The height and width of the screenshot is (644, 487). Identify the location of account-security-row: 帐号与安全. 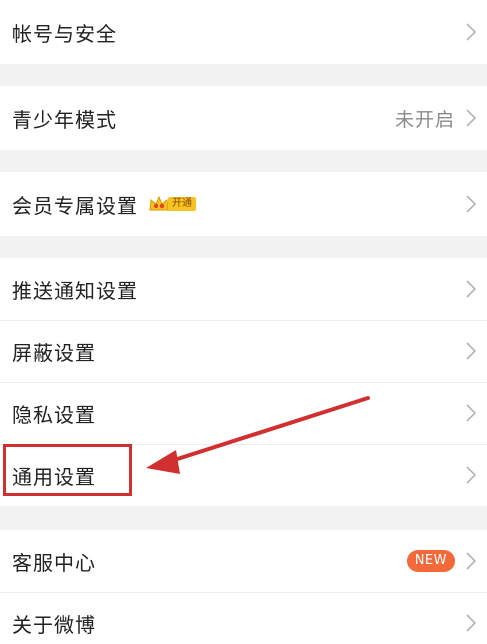
(243, 32).